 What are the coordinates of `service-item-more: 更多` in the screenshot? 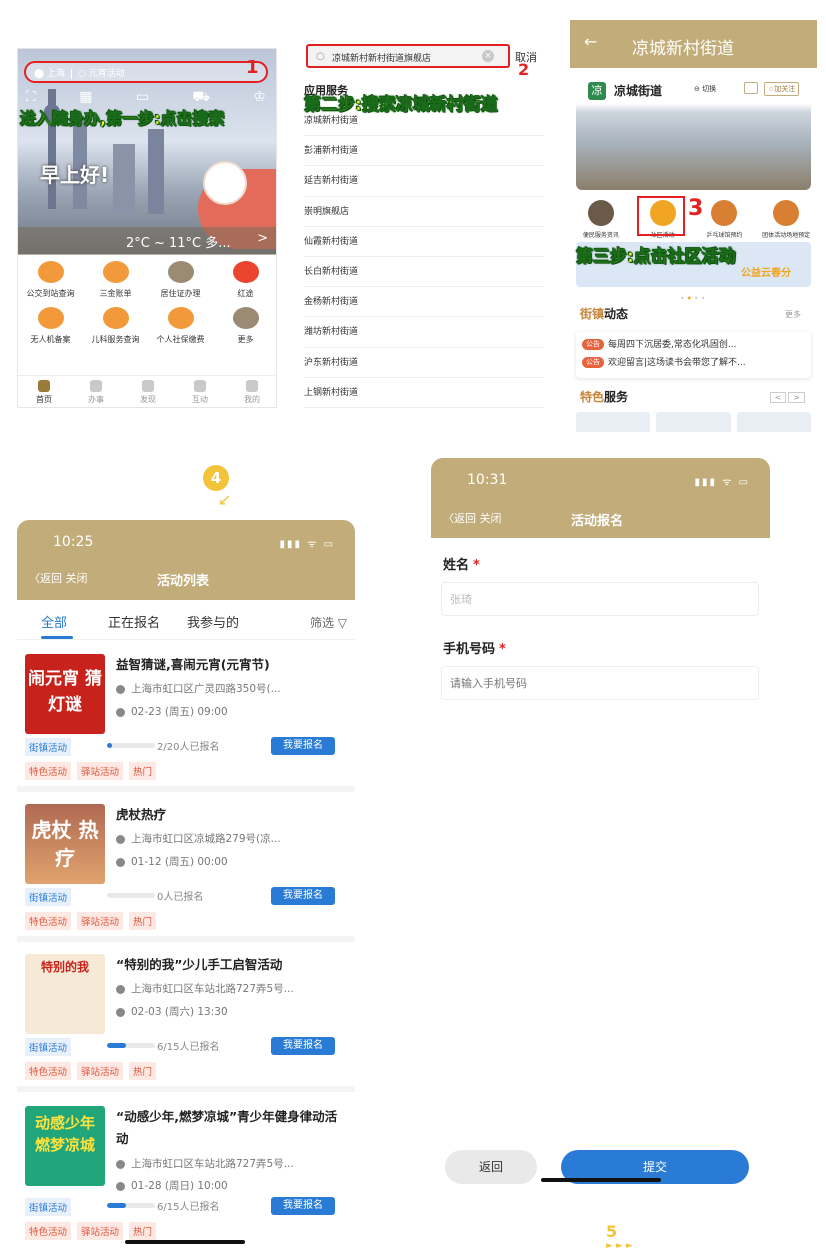 It's located at (244, 326).